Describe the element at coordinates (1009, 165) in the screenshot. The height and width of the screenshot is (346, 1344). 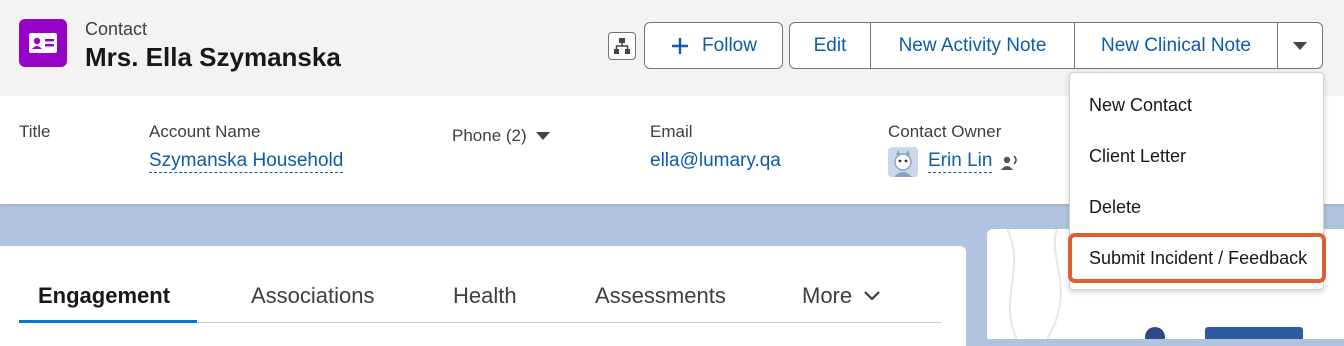
I see `change-owner-icon` at that location.